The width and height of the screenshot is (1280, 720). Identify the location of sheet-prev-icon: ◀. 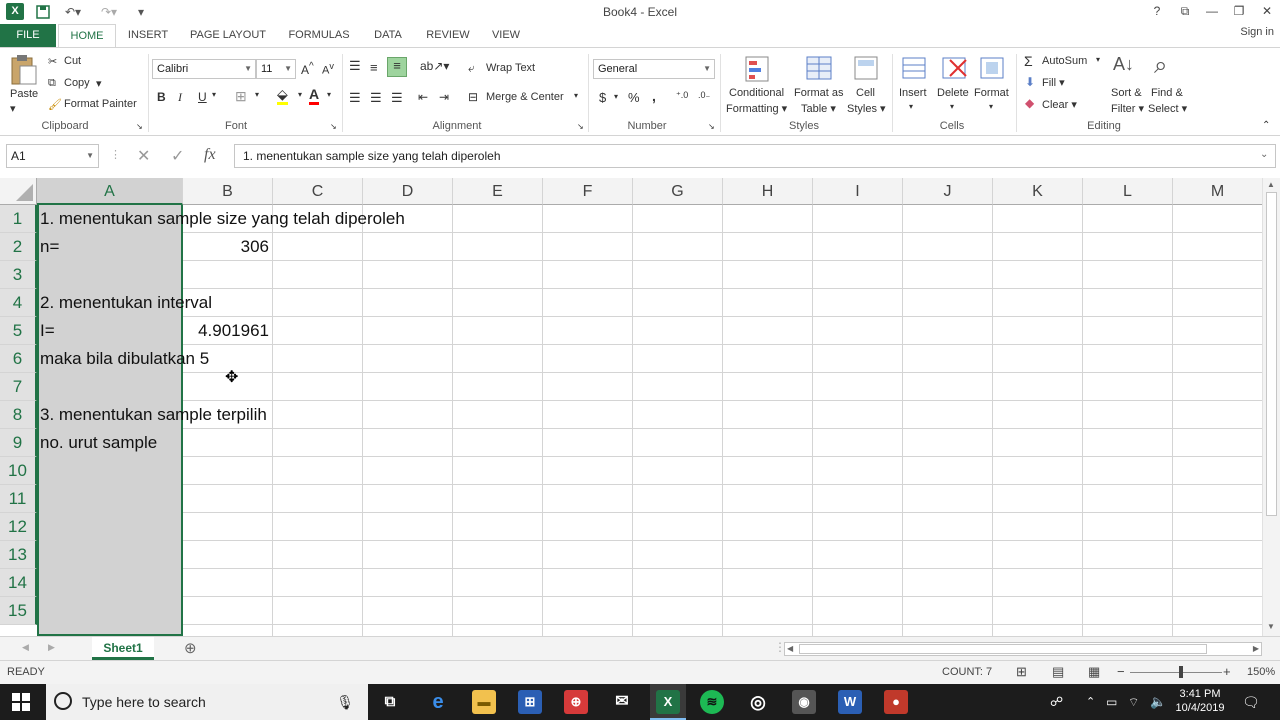
(25, 647).